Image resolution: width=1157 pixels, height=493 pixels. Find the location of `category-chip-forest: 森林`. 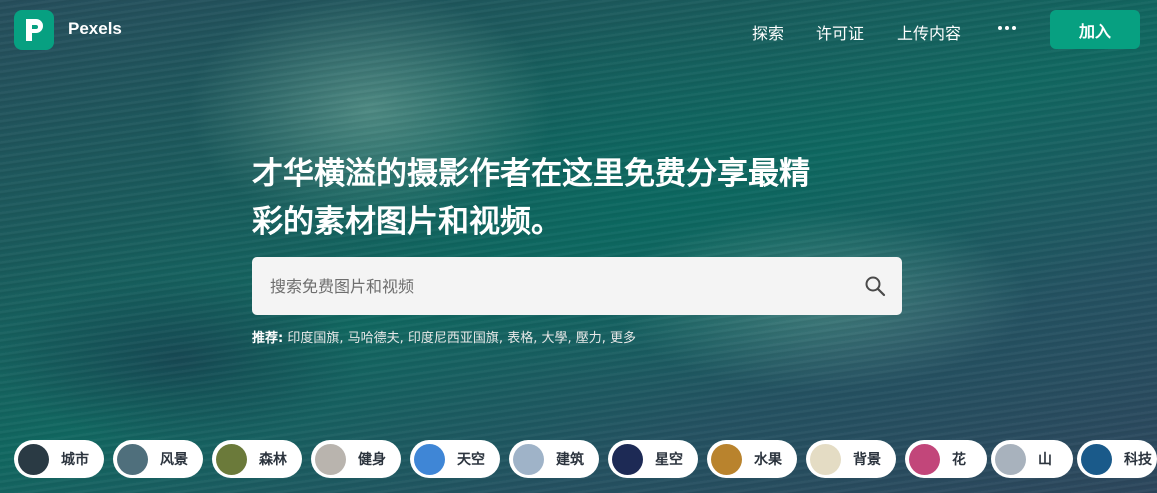

category-chip-forest: 森林 is located at coordinates (257, 459).